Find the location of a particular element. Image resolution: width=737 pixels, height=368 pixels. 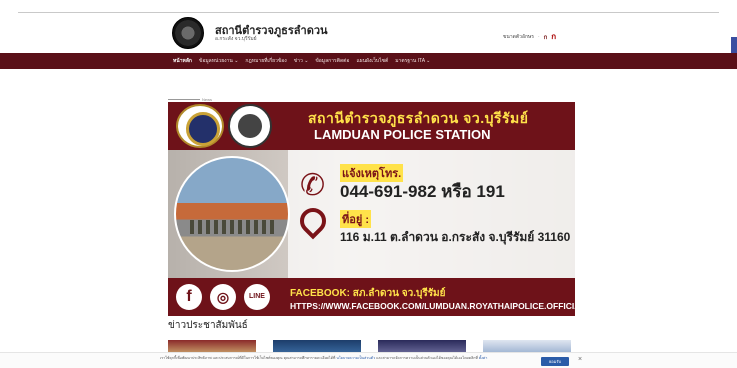

station-photo is located at coordinates (232, 214).